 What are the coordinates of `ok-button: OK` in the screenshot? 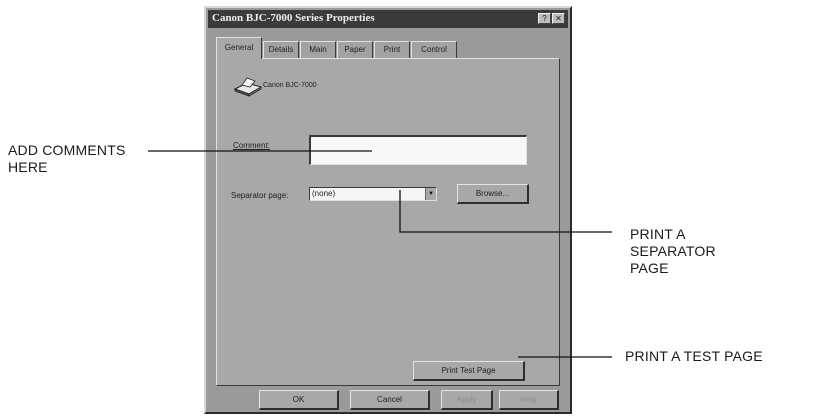 It's located at (299, 400).